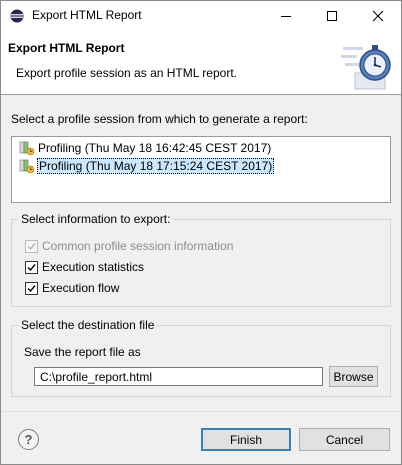 The width and height of the screenshot is (402, 465). What do you see at coordinates (366, 67) in the screenshot?
I see `stopwatch-banner-icon` at bounding box center [366, 67].